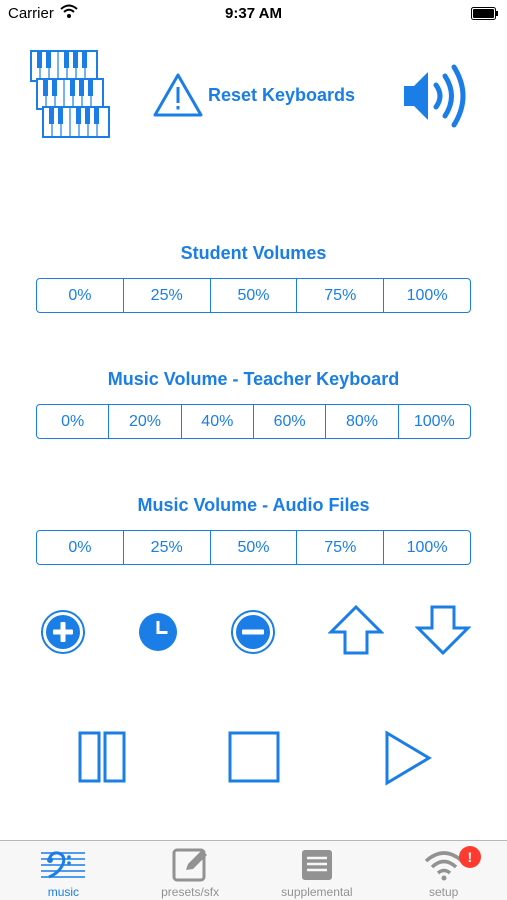  I want to click on tab-supplemental: supplemental, so click(317, 870).